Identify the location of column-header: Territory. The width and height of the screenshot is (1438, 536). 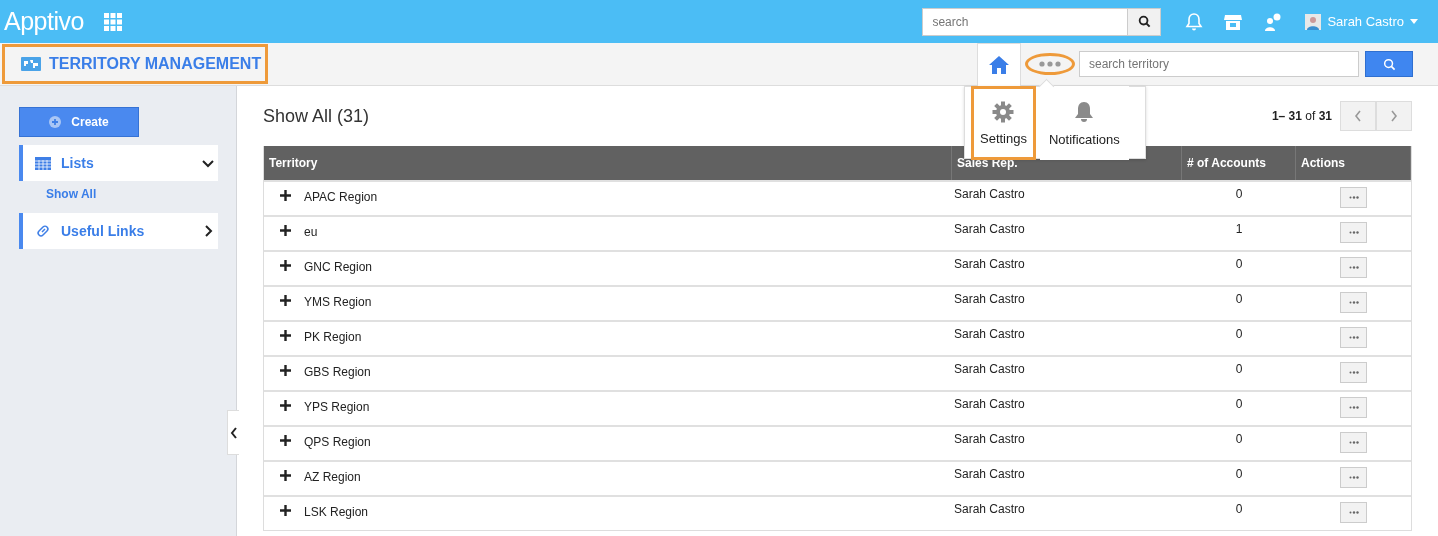
(608, 163).